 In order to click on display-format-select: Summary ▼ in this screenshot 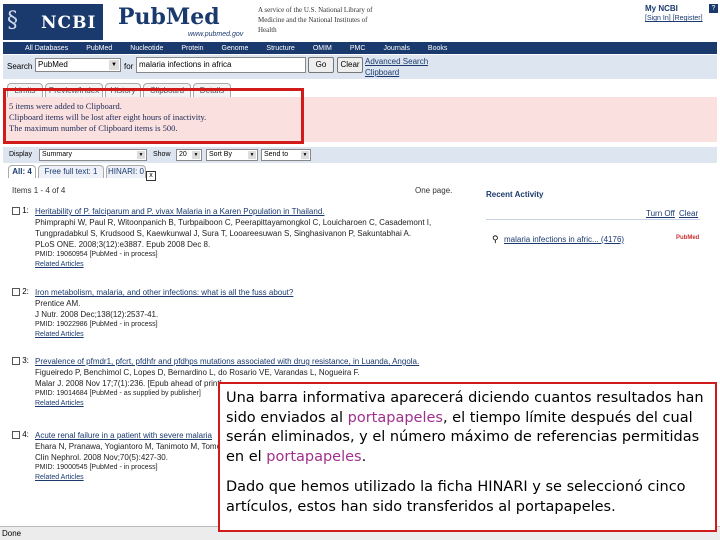, I will do `click(93, 155)`.